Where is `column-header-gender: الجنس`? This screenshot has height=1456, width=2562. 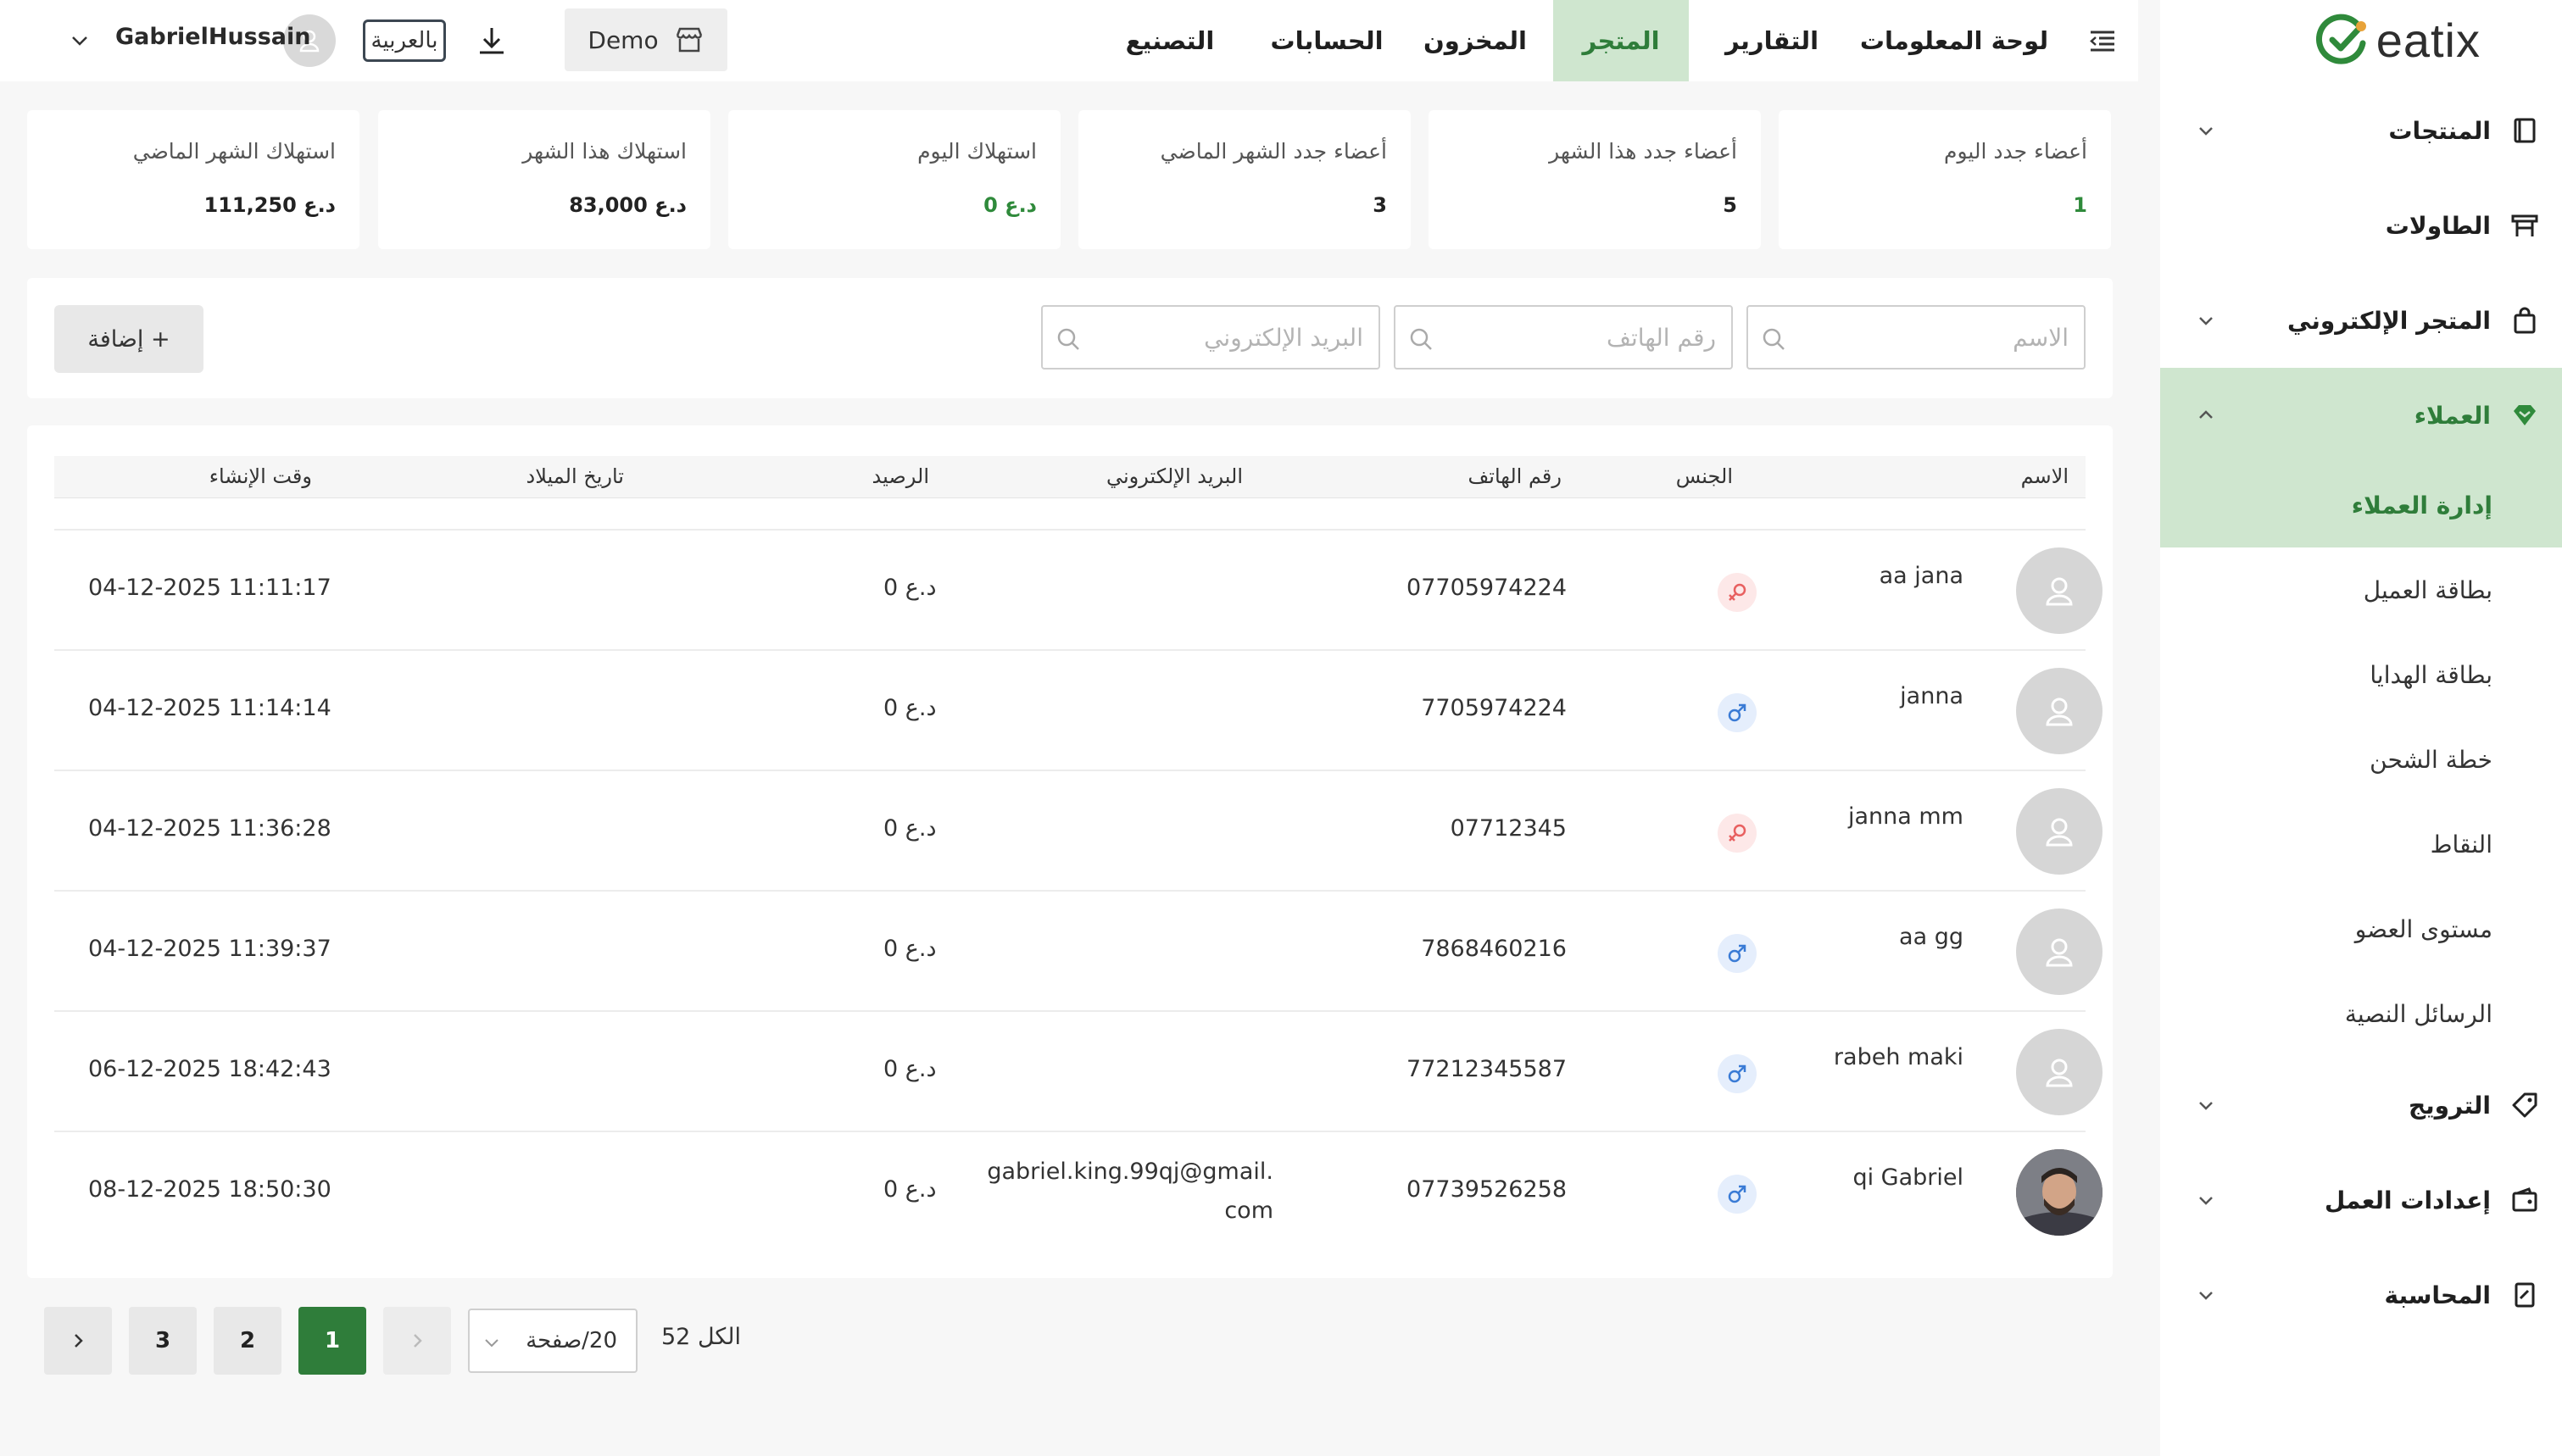 column-header-gender: الجنس is located at coordinates (1704, 476).